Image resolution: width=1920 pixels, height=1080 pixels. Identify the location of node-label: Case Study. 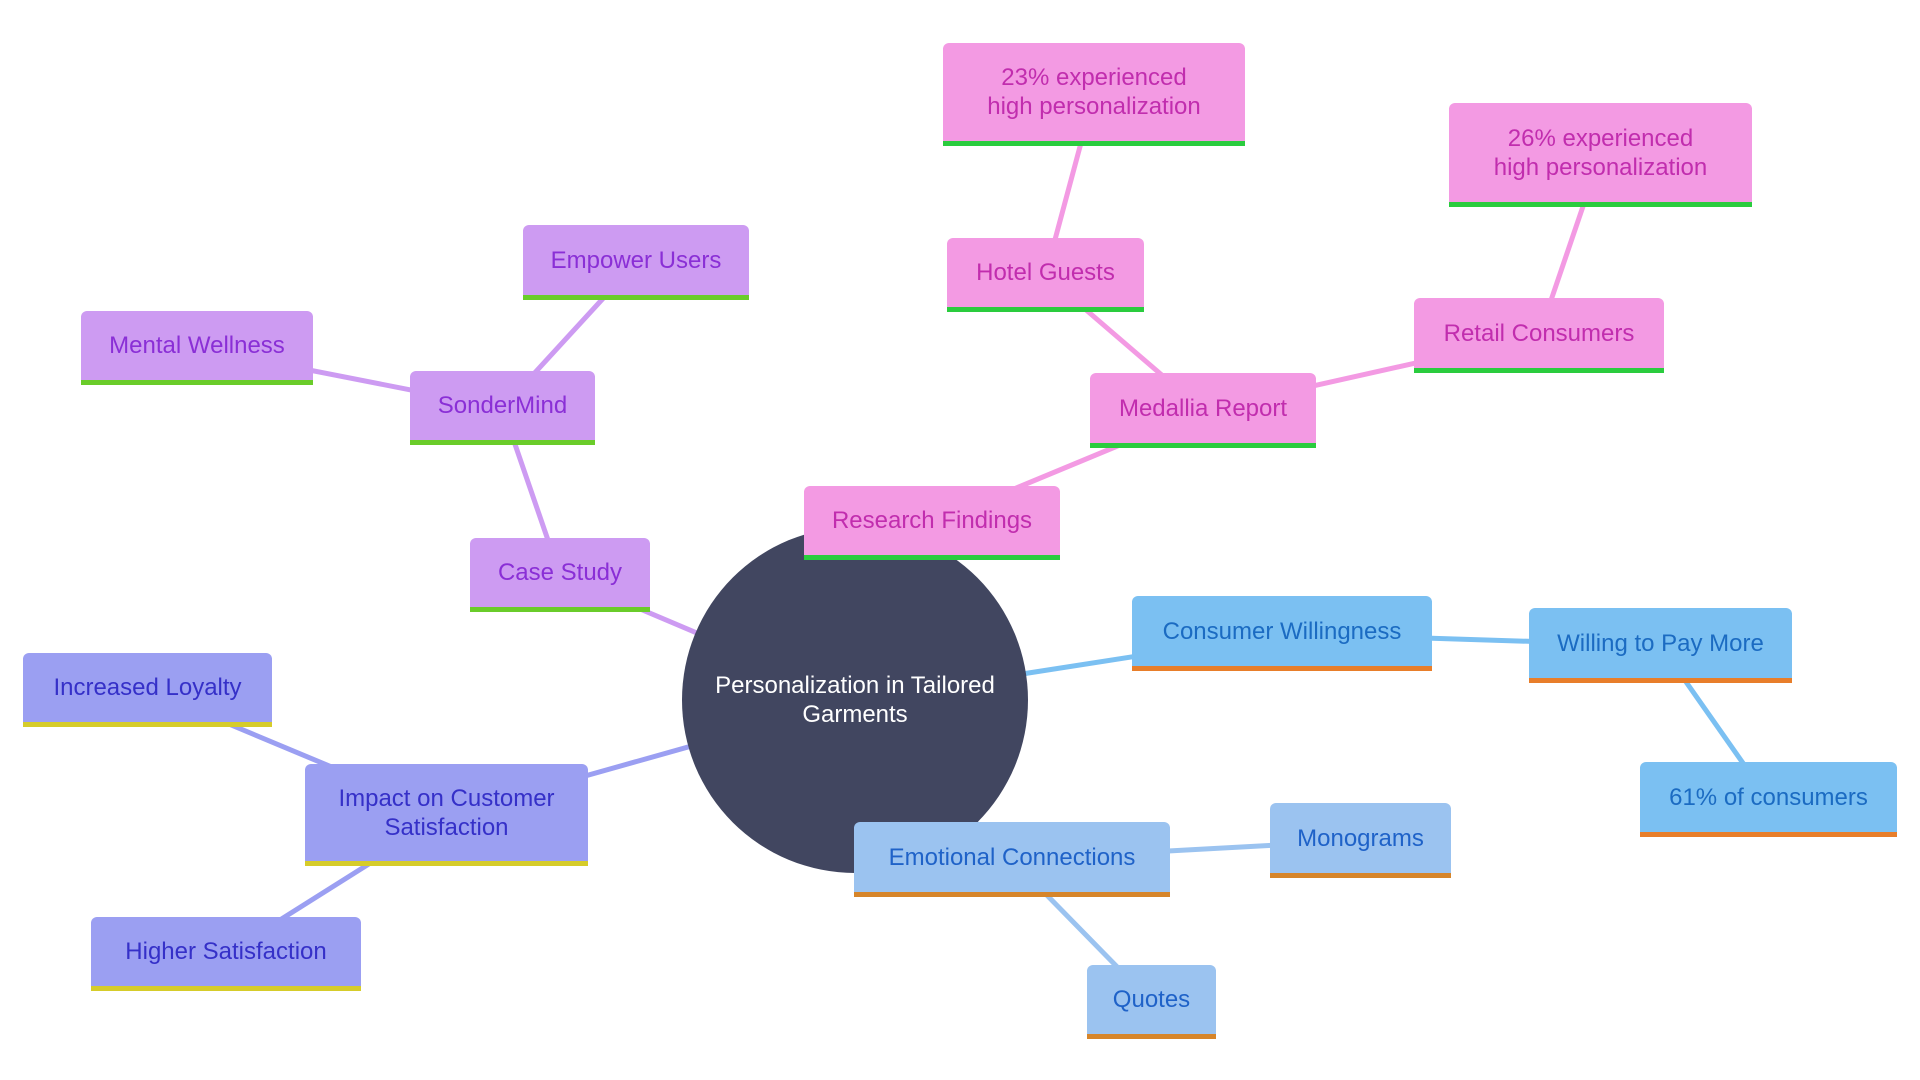
(560, 572).